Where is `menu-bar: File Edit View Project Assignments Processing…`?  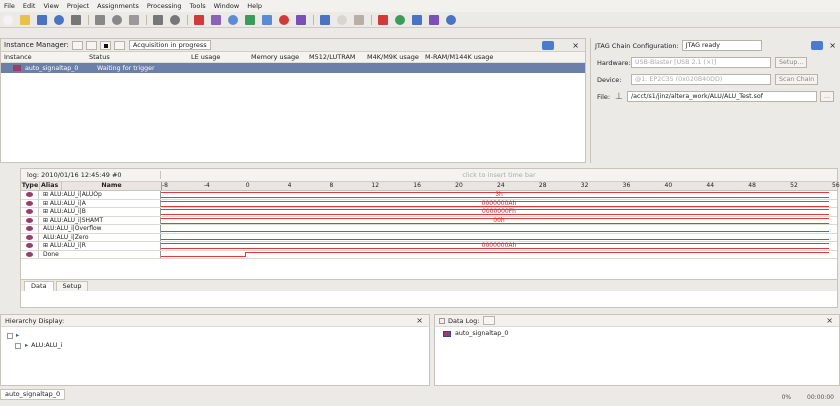 menu-bar: File Edit View Project Assignments Processing… is located at coordinates (420, 6).